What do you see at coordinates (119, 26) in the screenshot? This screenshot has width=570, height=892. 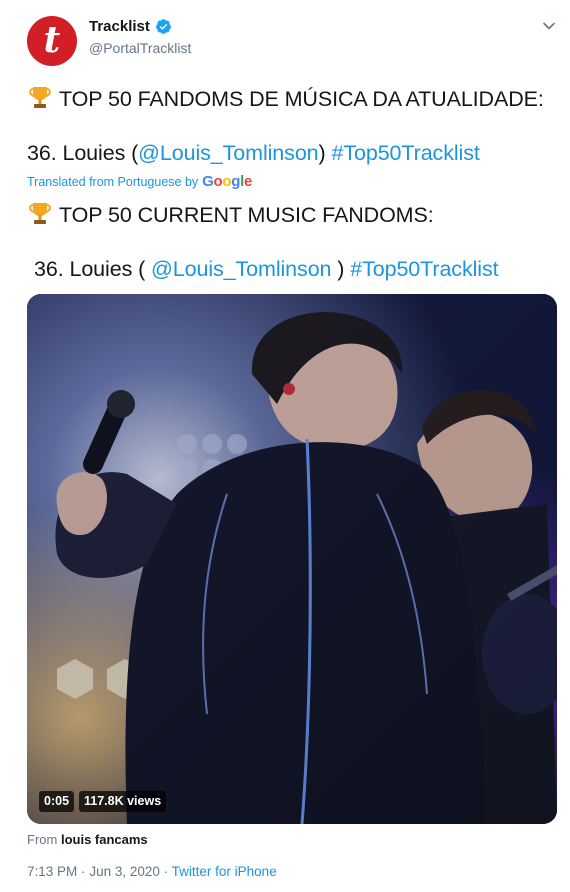 I see `display-name: Tracklist` at bounding box center [119, 26].